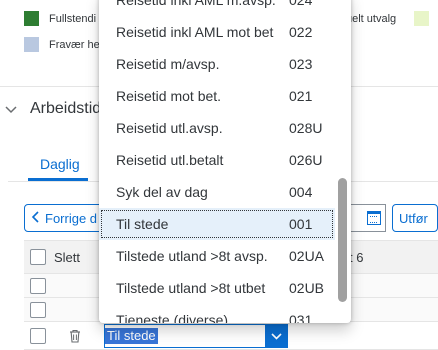 This screenshot has width=438, height=350. I want to click on dropdown-option-label: Tilstede utland >8t avsp., so click(192, 256).